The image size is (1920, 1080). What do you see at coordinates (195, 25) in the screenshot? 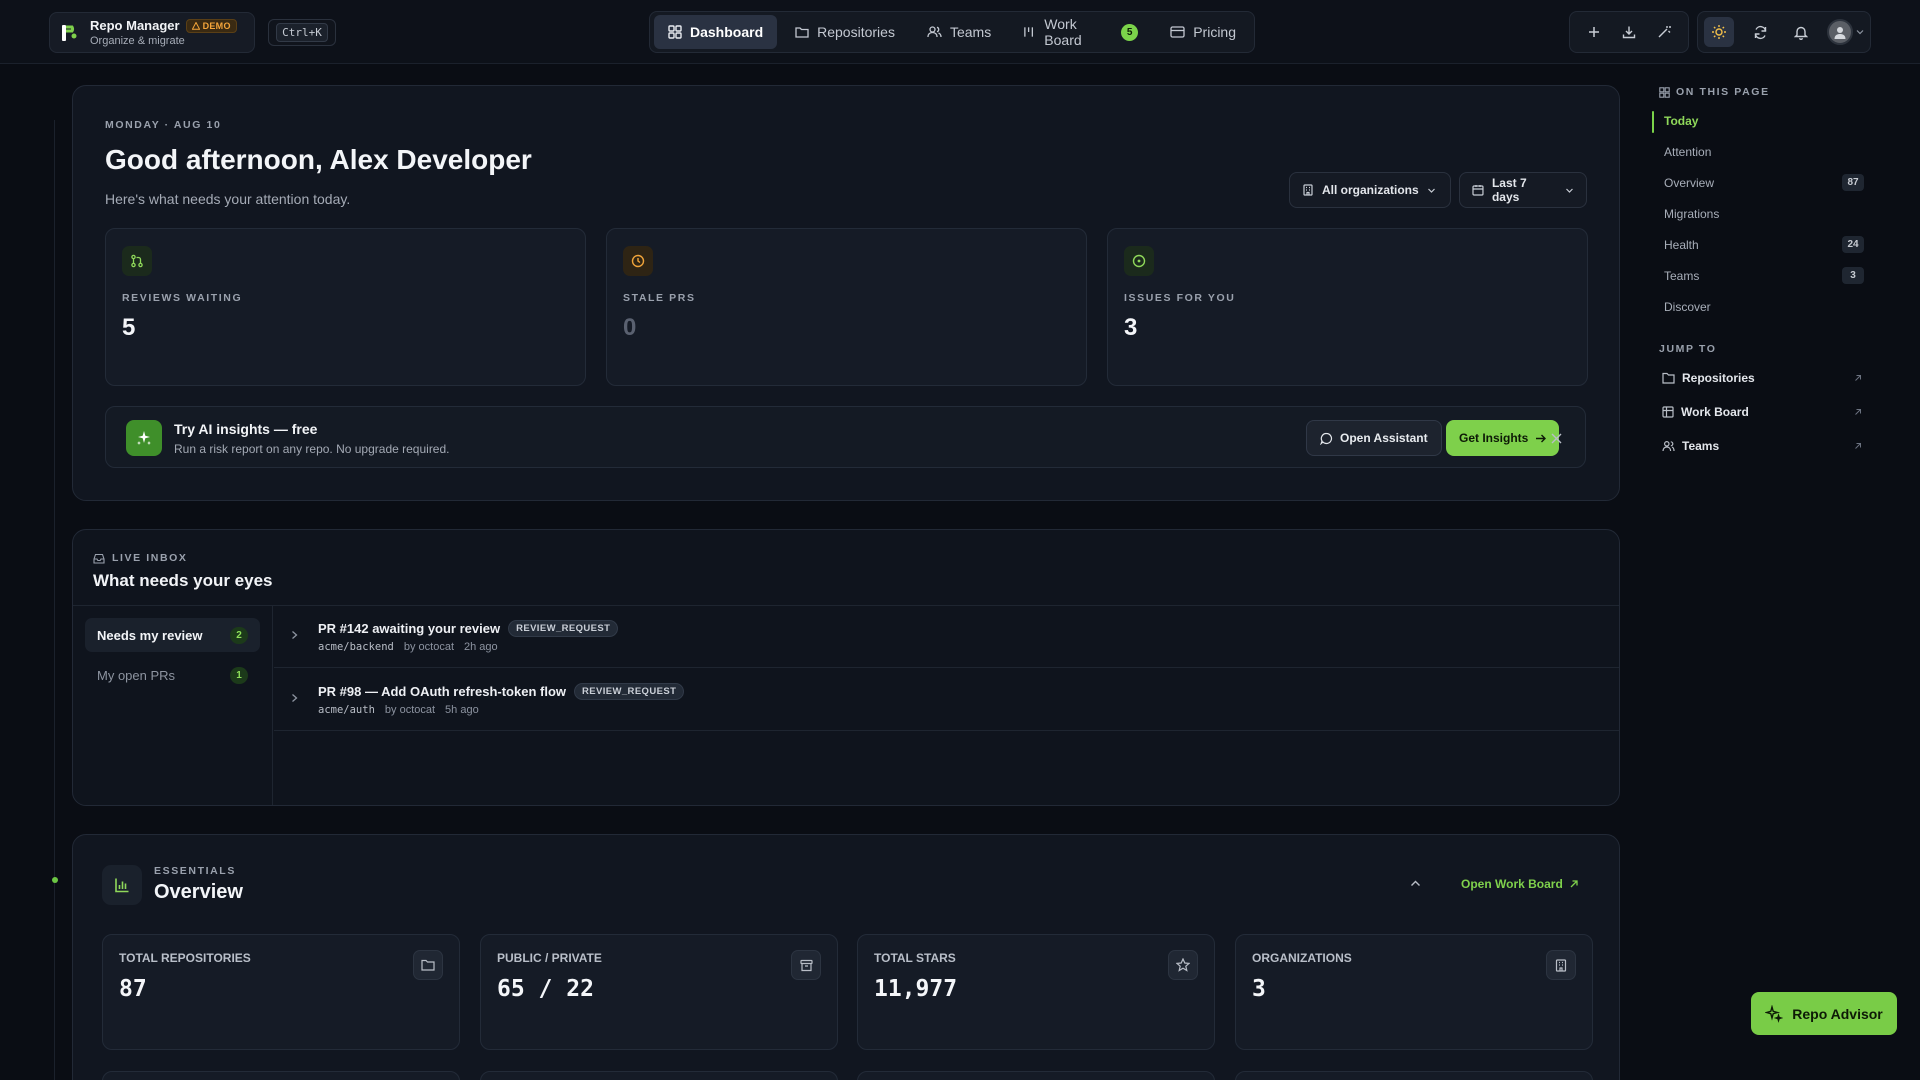
I see `warning-icon` at bounding box center [195, 25].